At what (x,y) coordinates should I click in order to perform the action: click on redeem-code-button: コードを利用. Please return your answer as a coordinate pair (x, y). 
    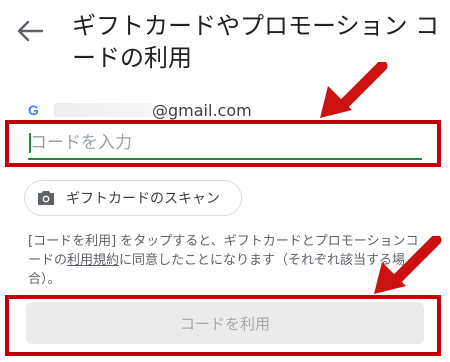
    Looking at the image, I should click on (225, 323).